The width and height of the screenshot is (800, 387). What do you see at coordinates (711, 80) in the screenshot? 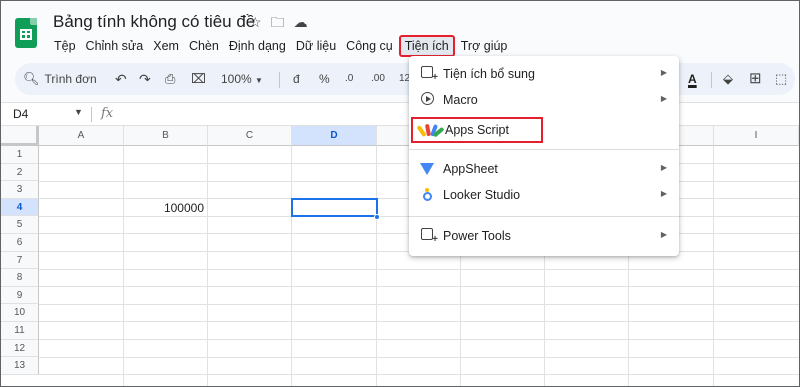
I see `toolbar-divider` at bounding box center [711, 80].